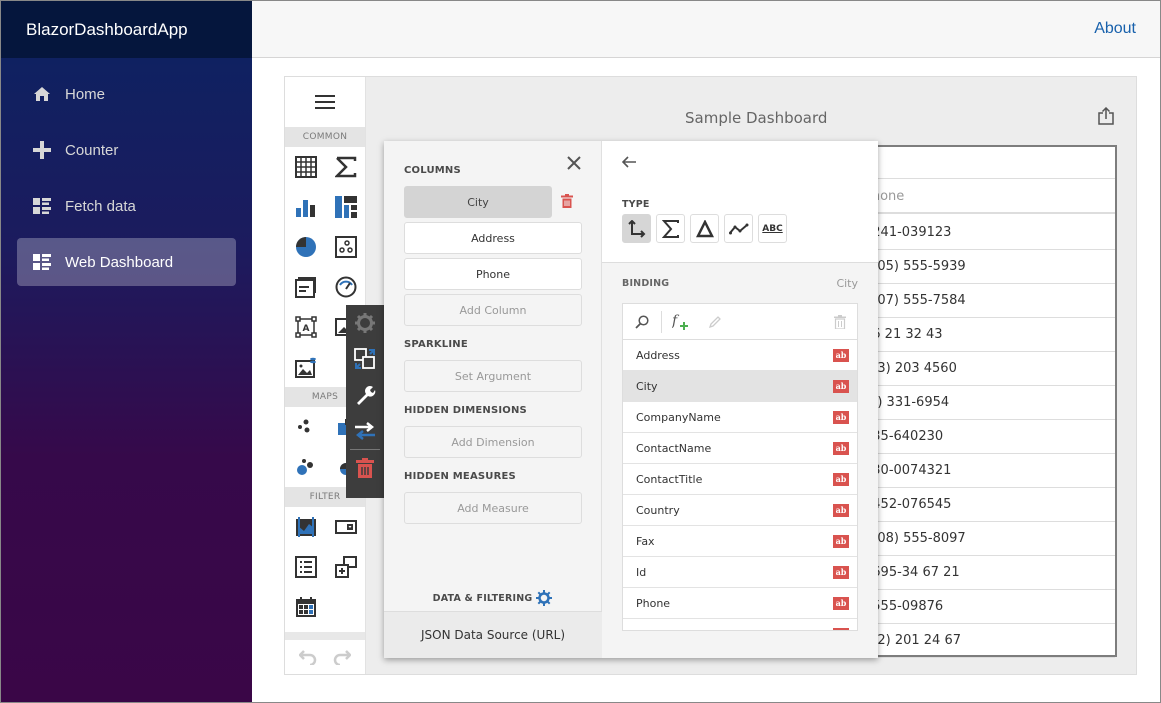 The width and height of the screenshot is (1161, 703). I want to click on phone-cell: 0452-076545, so click(985, 504).